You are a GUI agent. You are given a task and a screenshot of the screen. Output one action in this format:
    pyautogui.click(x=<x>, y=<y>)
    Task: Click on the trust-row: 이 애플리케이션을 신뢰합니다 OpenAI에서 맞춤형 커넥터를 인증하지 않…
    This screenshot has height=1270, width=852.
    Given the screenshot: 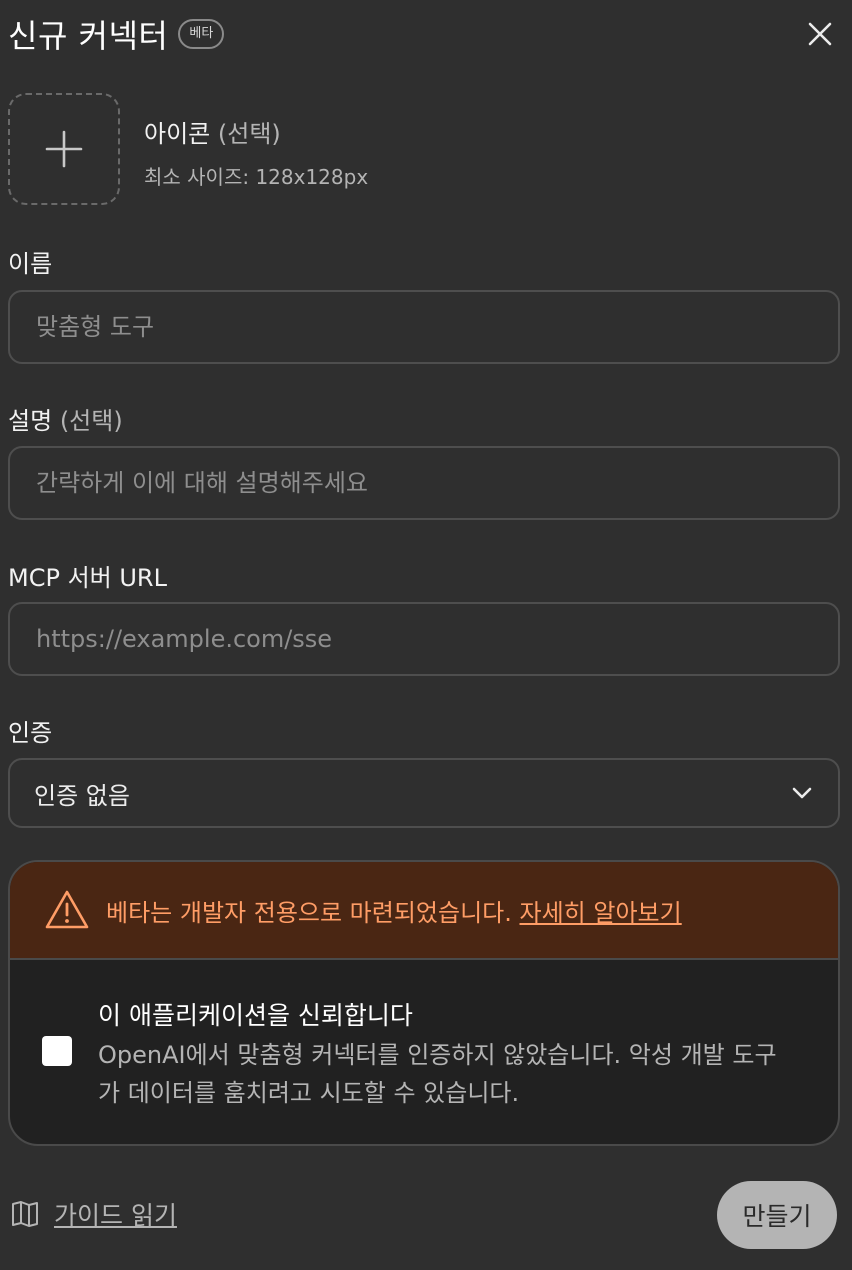 What is the action you would take?
    pyautogui.click(x=424, y=1052)
    